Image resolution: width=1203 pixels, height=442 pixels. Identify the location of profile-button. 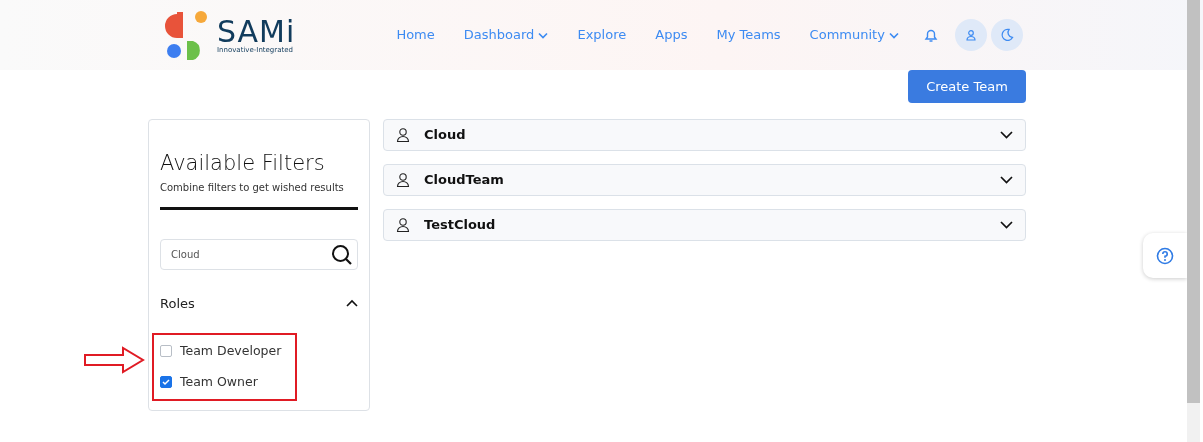
(971, 35).